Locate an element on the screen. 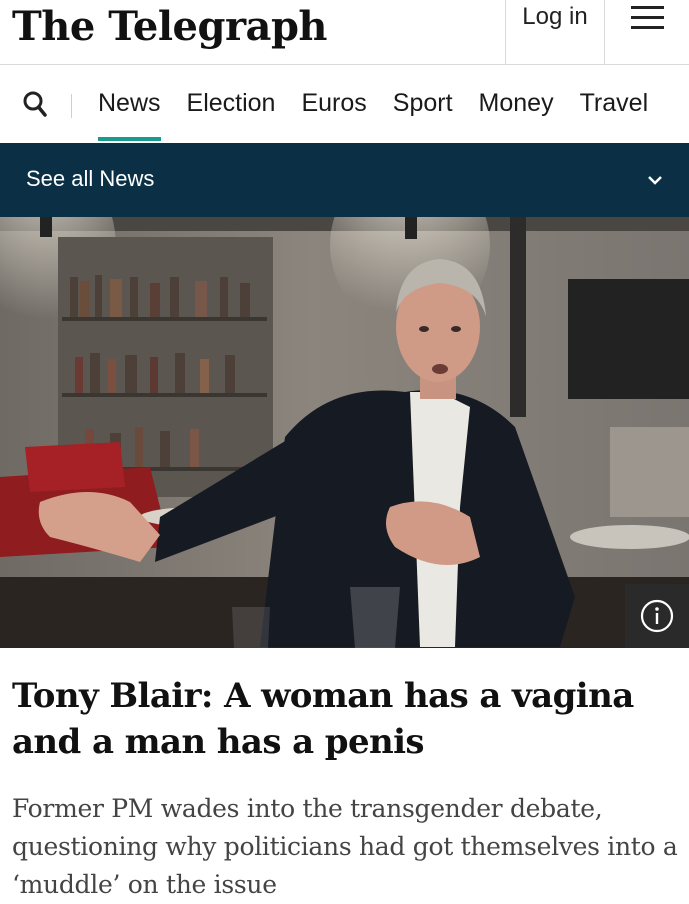  nav-item-election: Election is located at coordinates (231, 103).